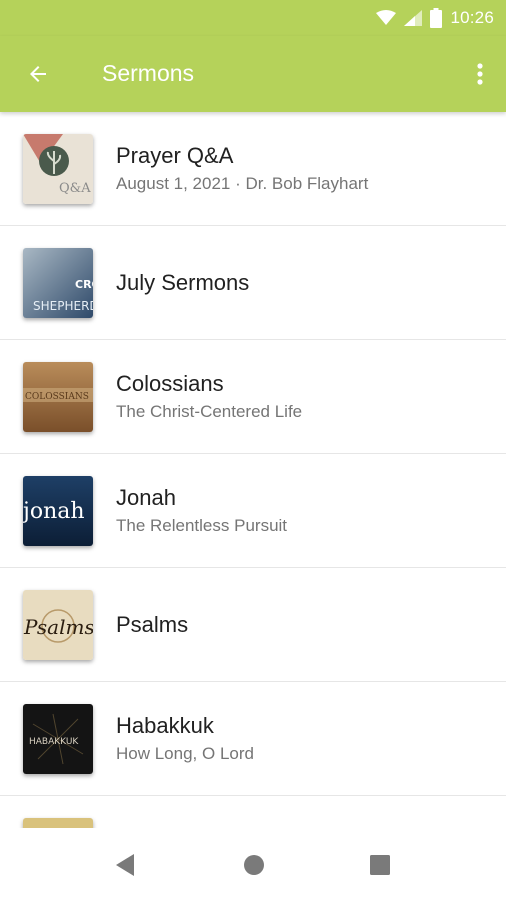  I want to click on list-item-subtitle: The Christ-Centered Life, so click(209, 411).